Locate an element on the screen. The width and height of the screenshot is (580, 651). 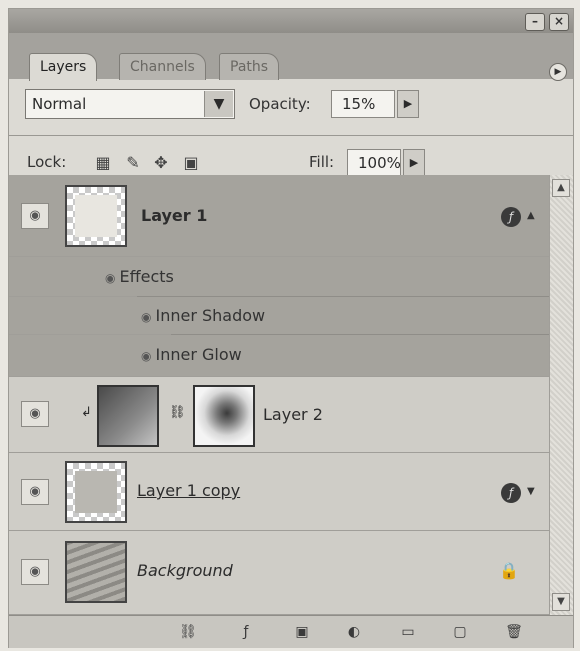
panel-menu-icon: ▶ is located at coordinates (558, 72).